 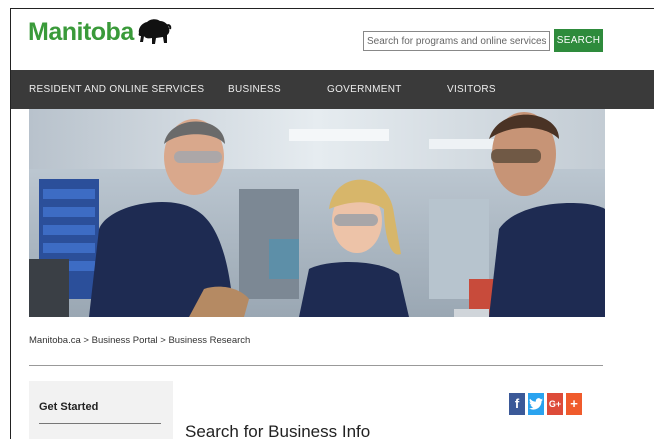 What do you see at coordinates (578, 40) in the screenshot?
I see `search-button: SEARCH` at bounding box center [578, 40].